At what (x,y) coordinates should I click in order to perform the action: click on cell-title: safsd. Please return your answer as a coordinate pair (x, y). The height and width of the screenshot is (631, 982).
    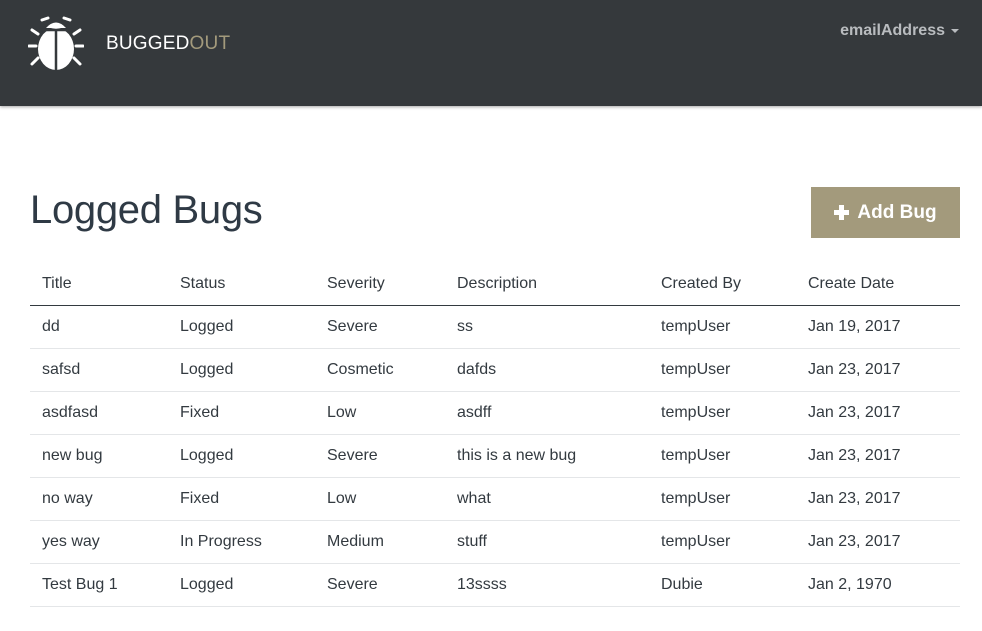
    Looking at the image, I should click on (99, 370).